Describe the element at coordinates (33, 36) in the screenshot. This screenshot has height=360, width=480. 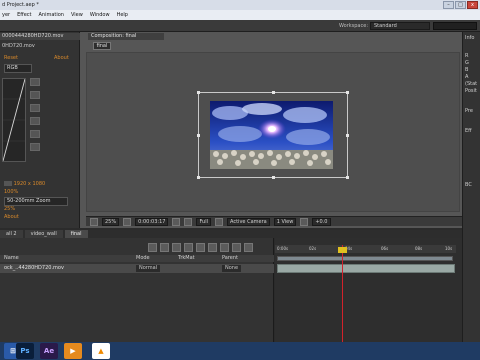
I see `panel-file-name: 0000444280HD720.mov` at that location.